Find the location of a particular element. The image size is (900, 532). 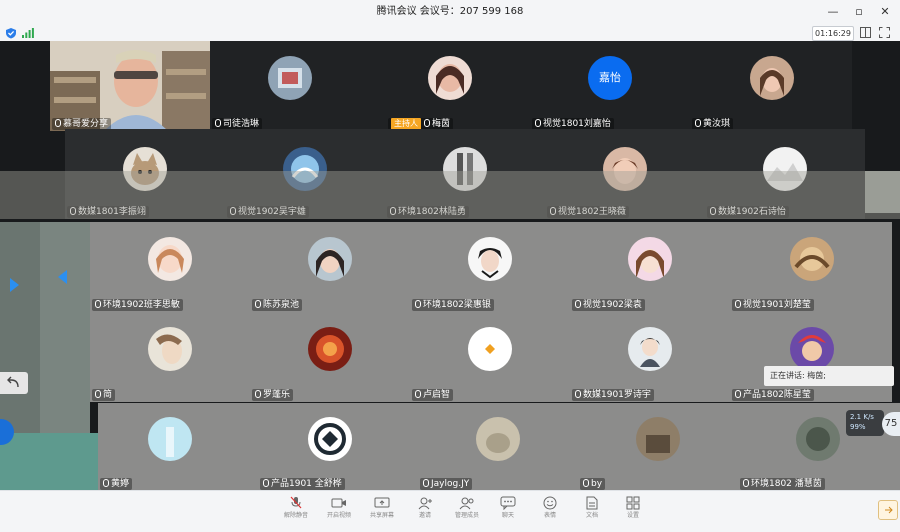

end-meeting-button is located at coordinates (888, 510).